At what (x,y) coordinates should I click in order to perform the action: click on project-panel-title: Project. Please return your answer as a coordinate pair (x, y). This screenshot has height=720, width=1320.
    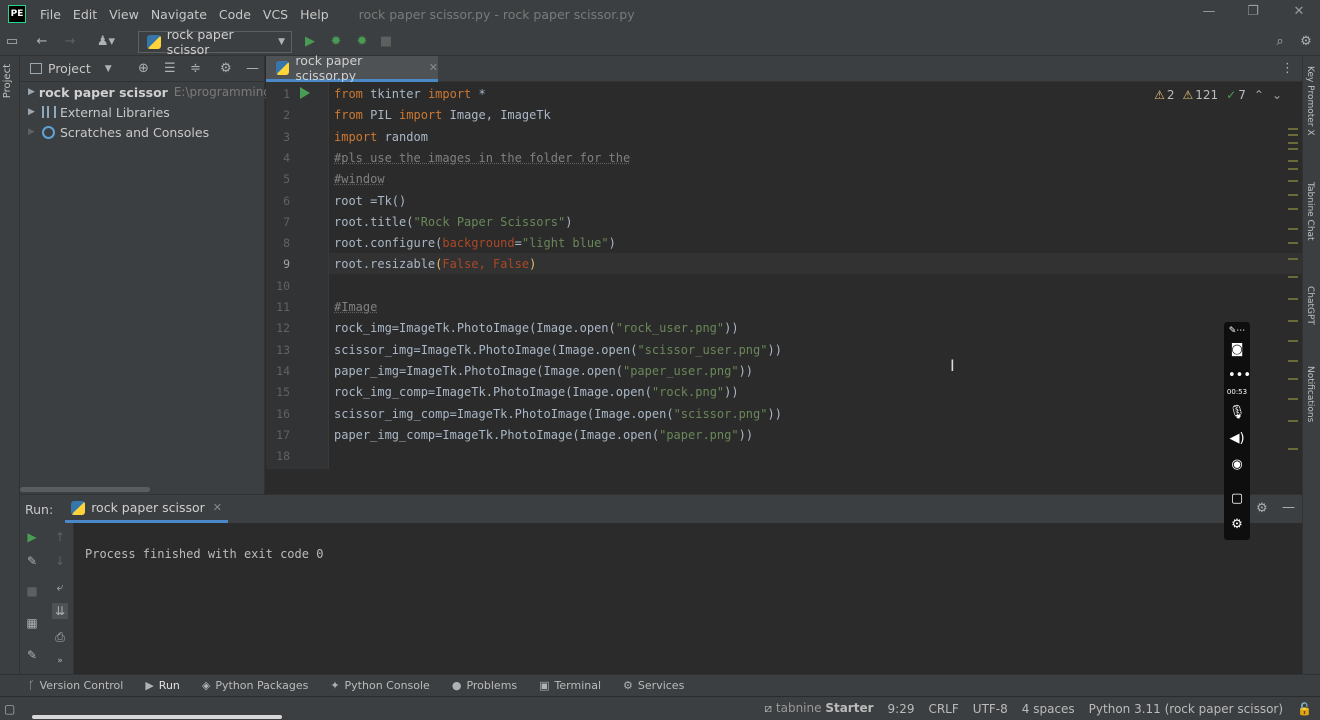
    Looking at the image, I should click on (69, 68).